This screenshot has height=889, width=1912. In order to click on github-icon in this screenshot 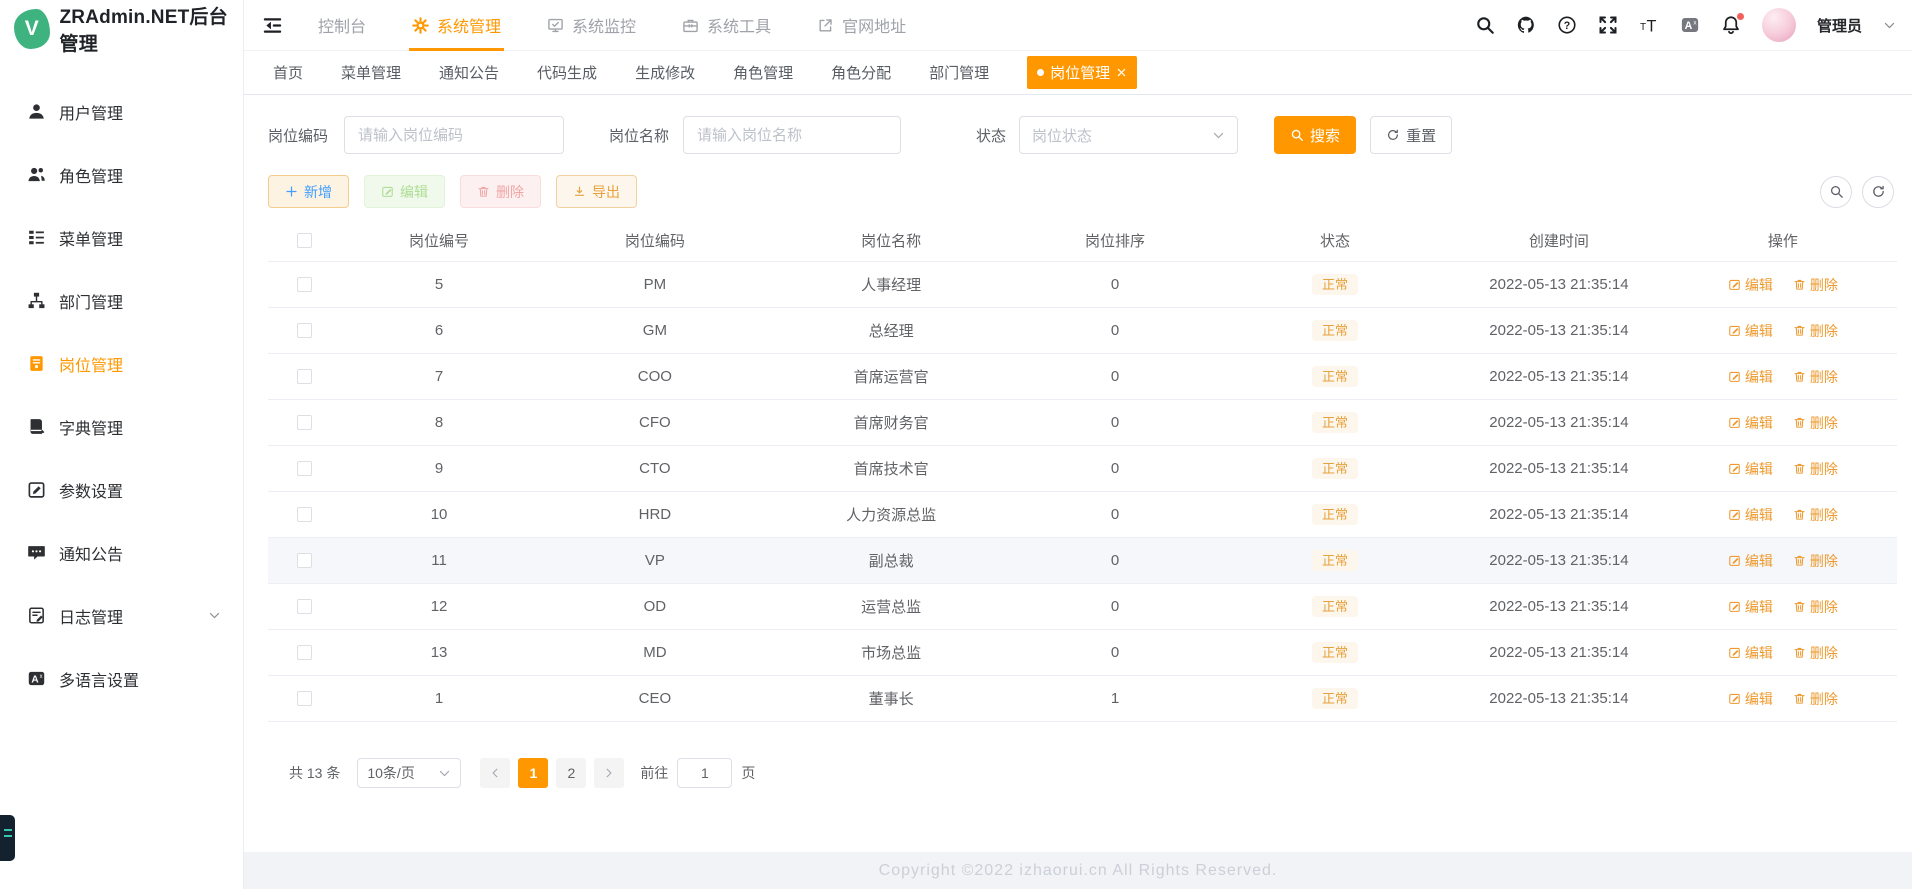, I will do `click(1526, 25)`.